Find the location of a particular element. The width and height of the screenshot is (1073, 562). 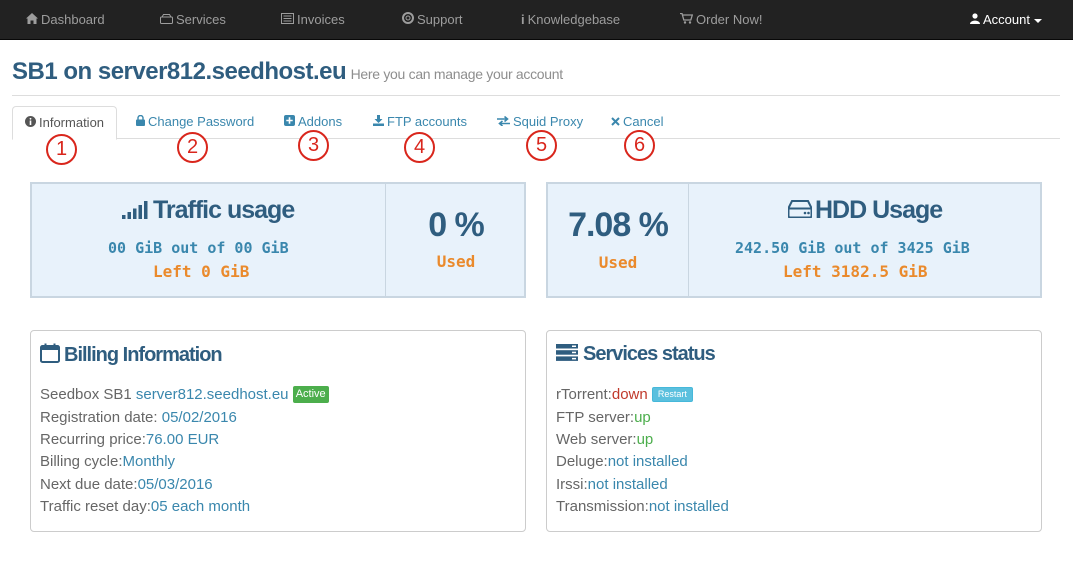

service-row-irssi: Irssi:not installed is located at coordinates (612, 484).